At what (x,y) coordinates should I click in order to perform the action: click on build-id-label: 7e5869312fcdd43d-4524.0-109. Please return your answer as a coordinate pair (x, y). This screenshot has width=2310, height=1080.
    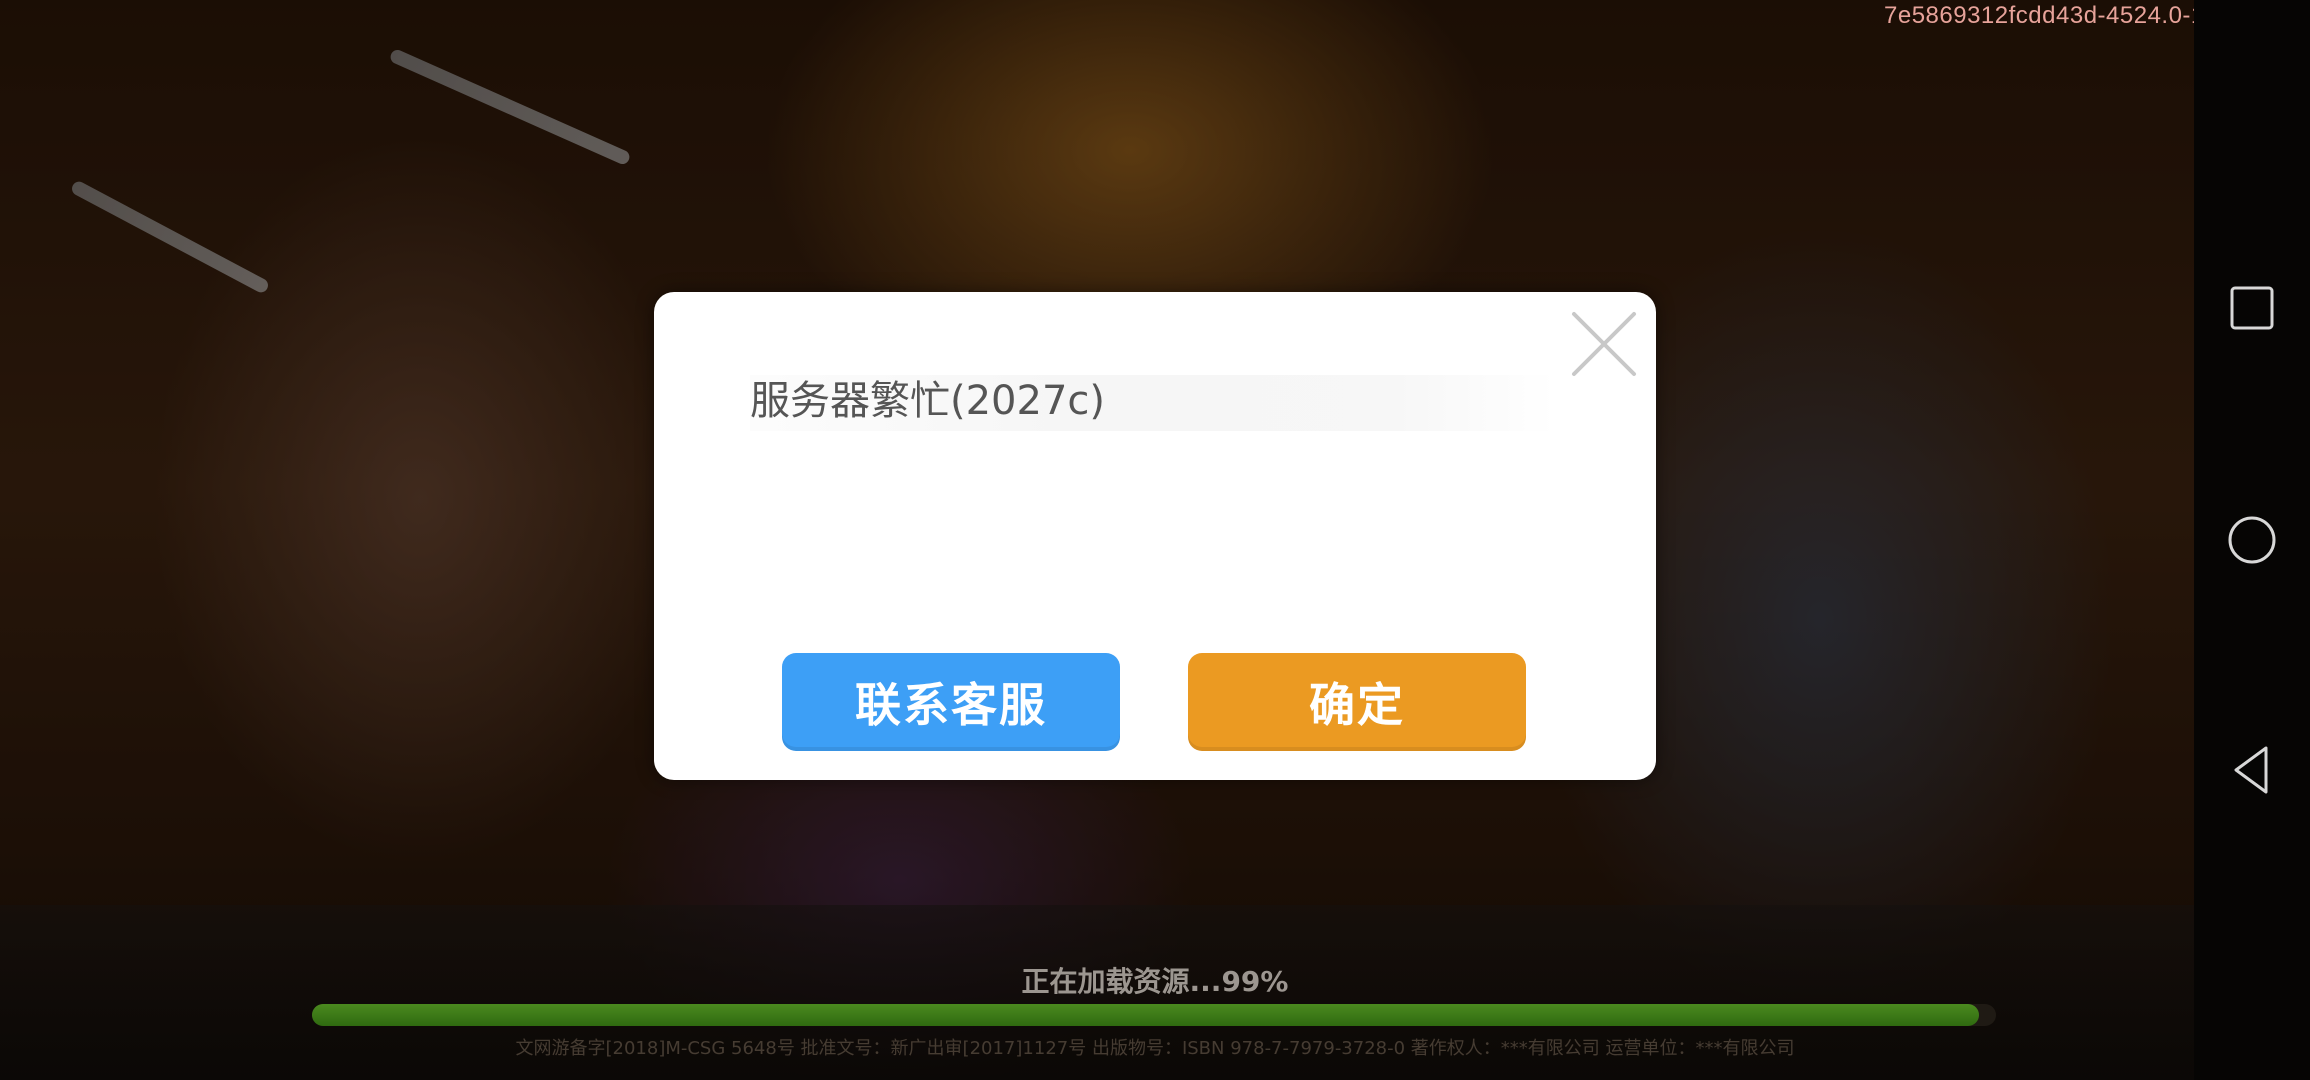
    Looking at the image, I should click on (2058, 15).